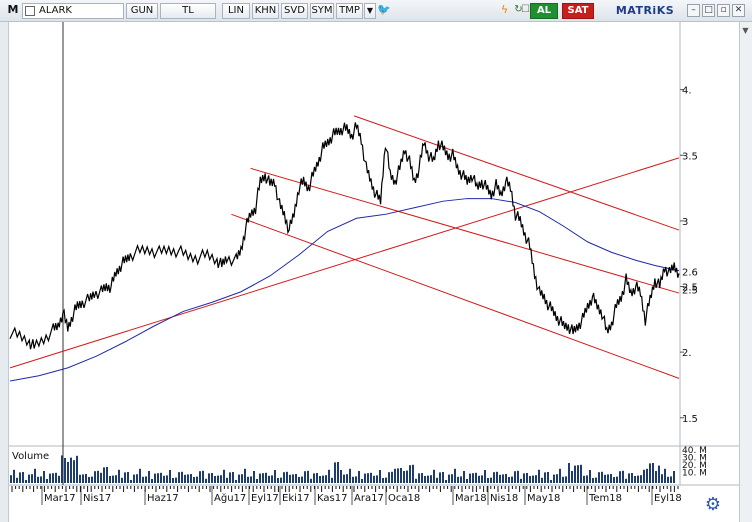 The height and width of the screenshot is (522, 752). What do you see at coordinates (30, 456) in the screenshot?
I see `volume-label: Volume` at bounding box center [30, 456].